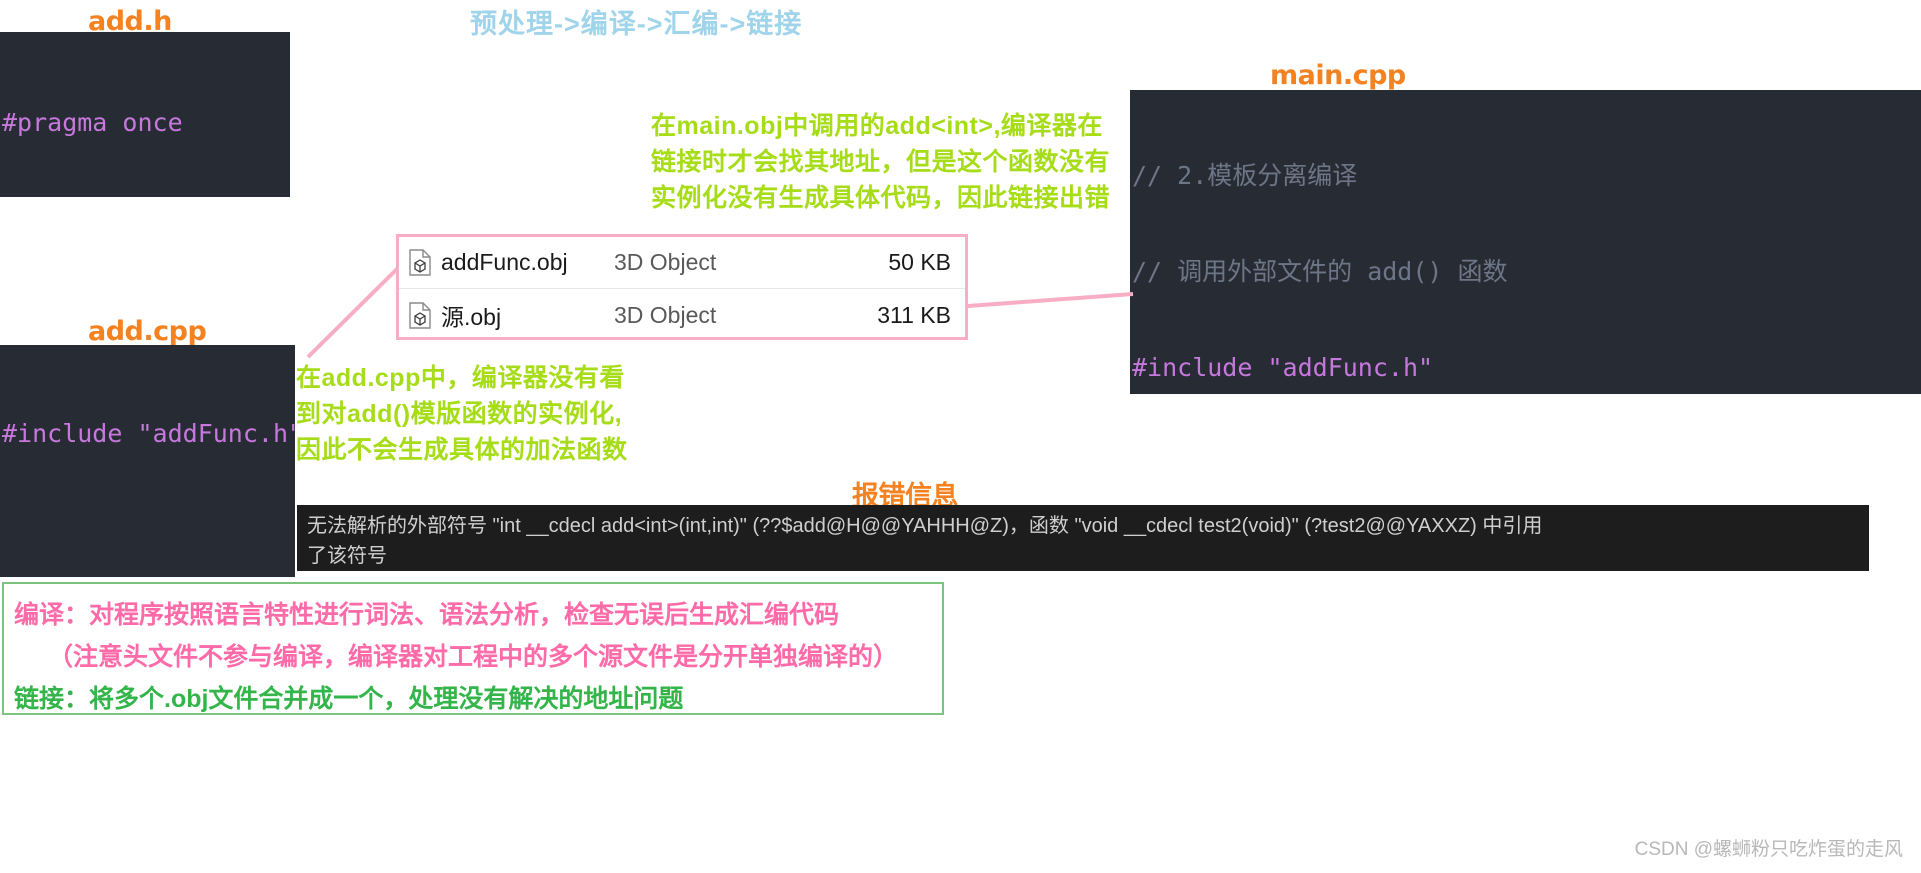 This screenshot has height=873, width=1921. I want to click on table-row: 源.obj 3D Object 311 KB, so click(682, 315).